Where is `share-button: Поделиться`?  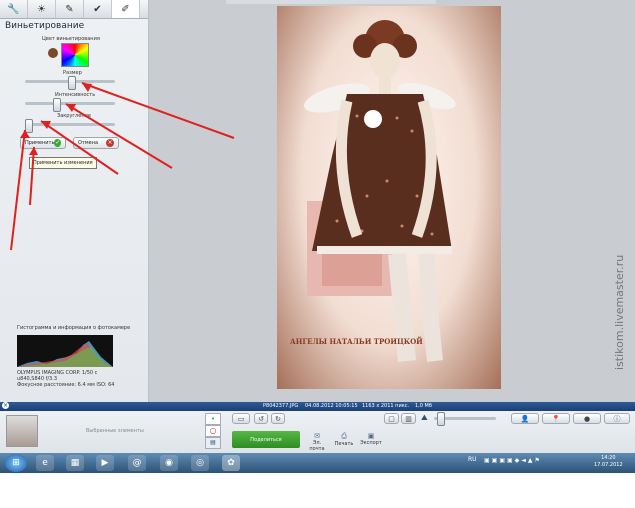
share-button: Поделиться is located at coordinates (266, 439).